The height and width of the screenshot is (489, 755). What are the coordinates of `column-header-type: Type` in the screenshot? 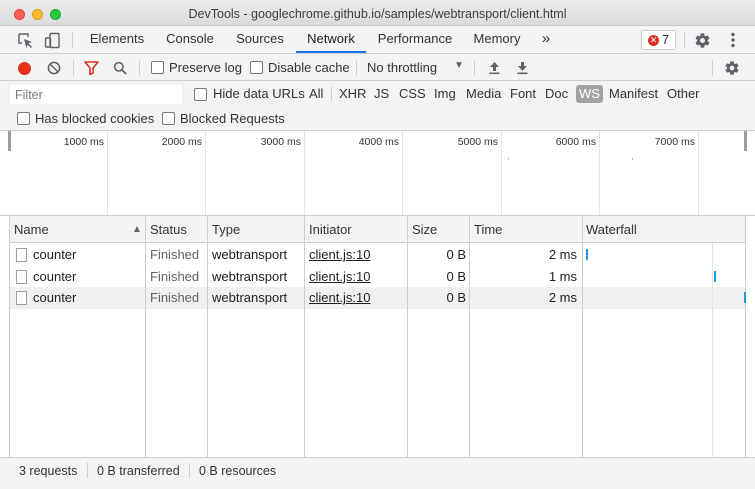 It's located at (256, 229).